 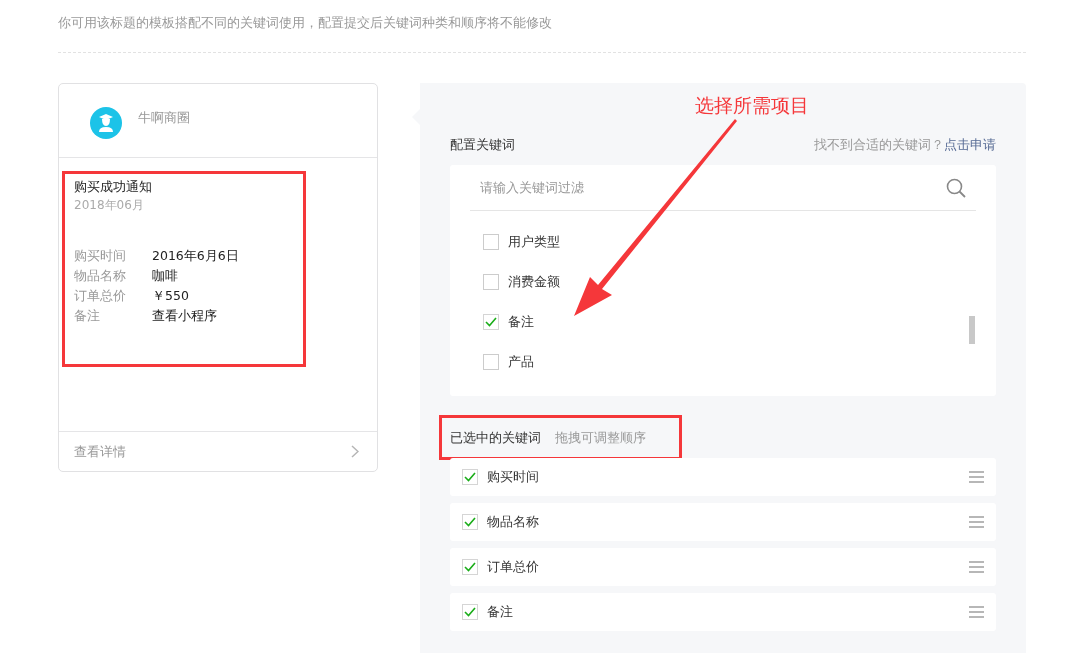 What do you see at coordinates (534, 282) in the screenshot?
I see `keyword-option: 消费金额` at bounding box center [534, 282].